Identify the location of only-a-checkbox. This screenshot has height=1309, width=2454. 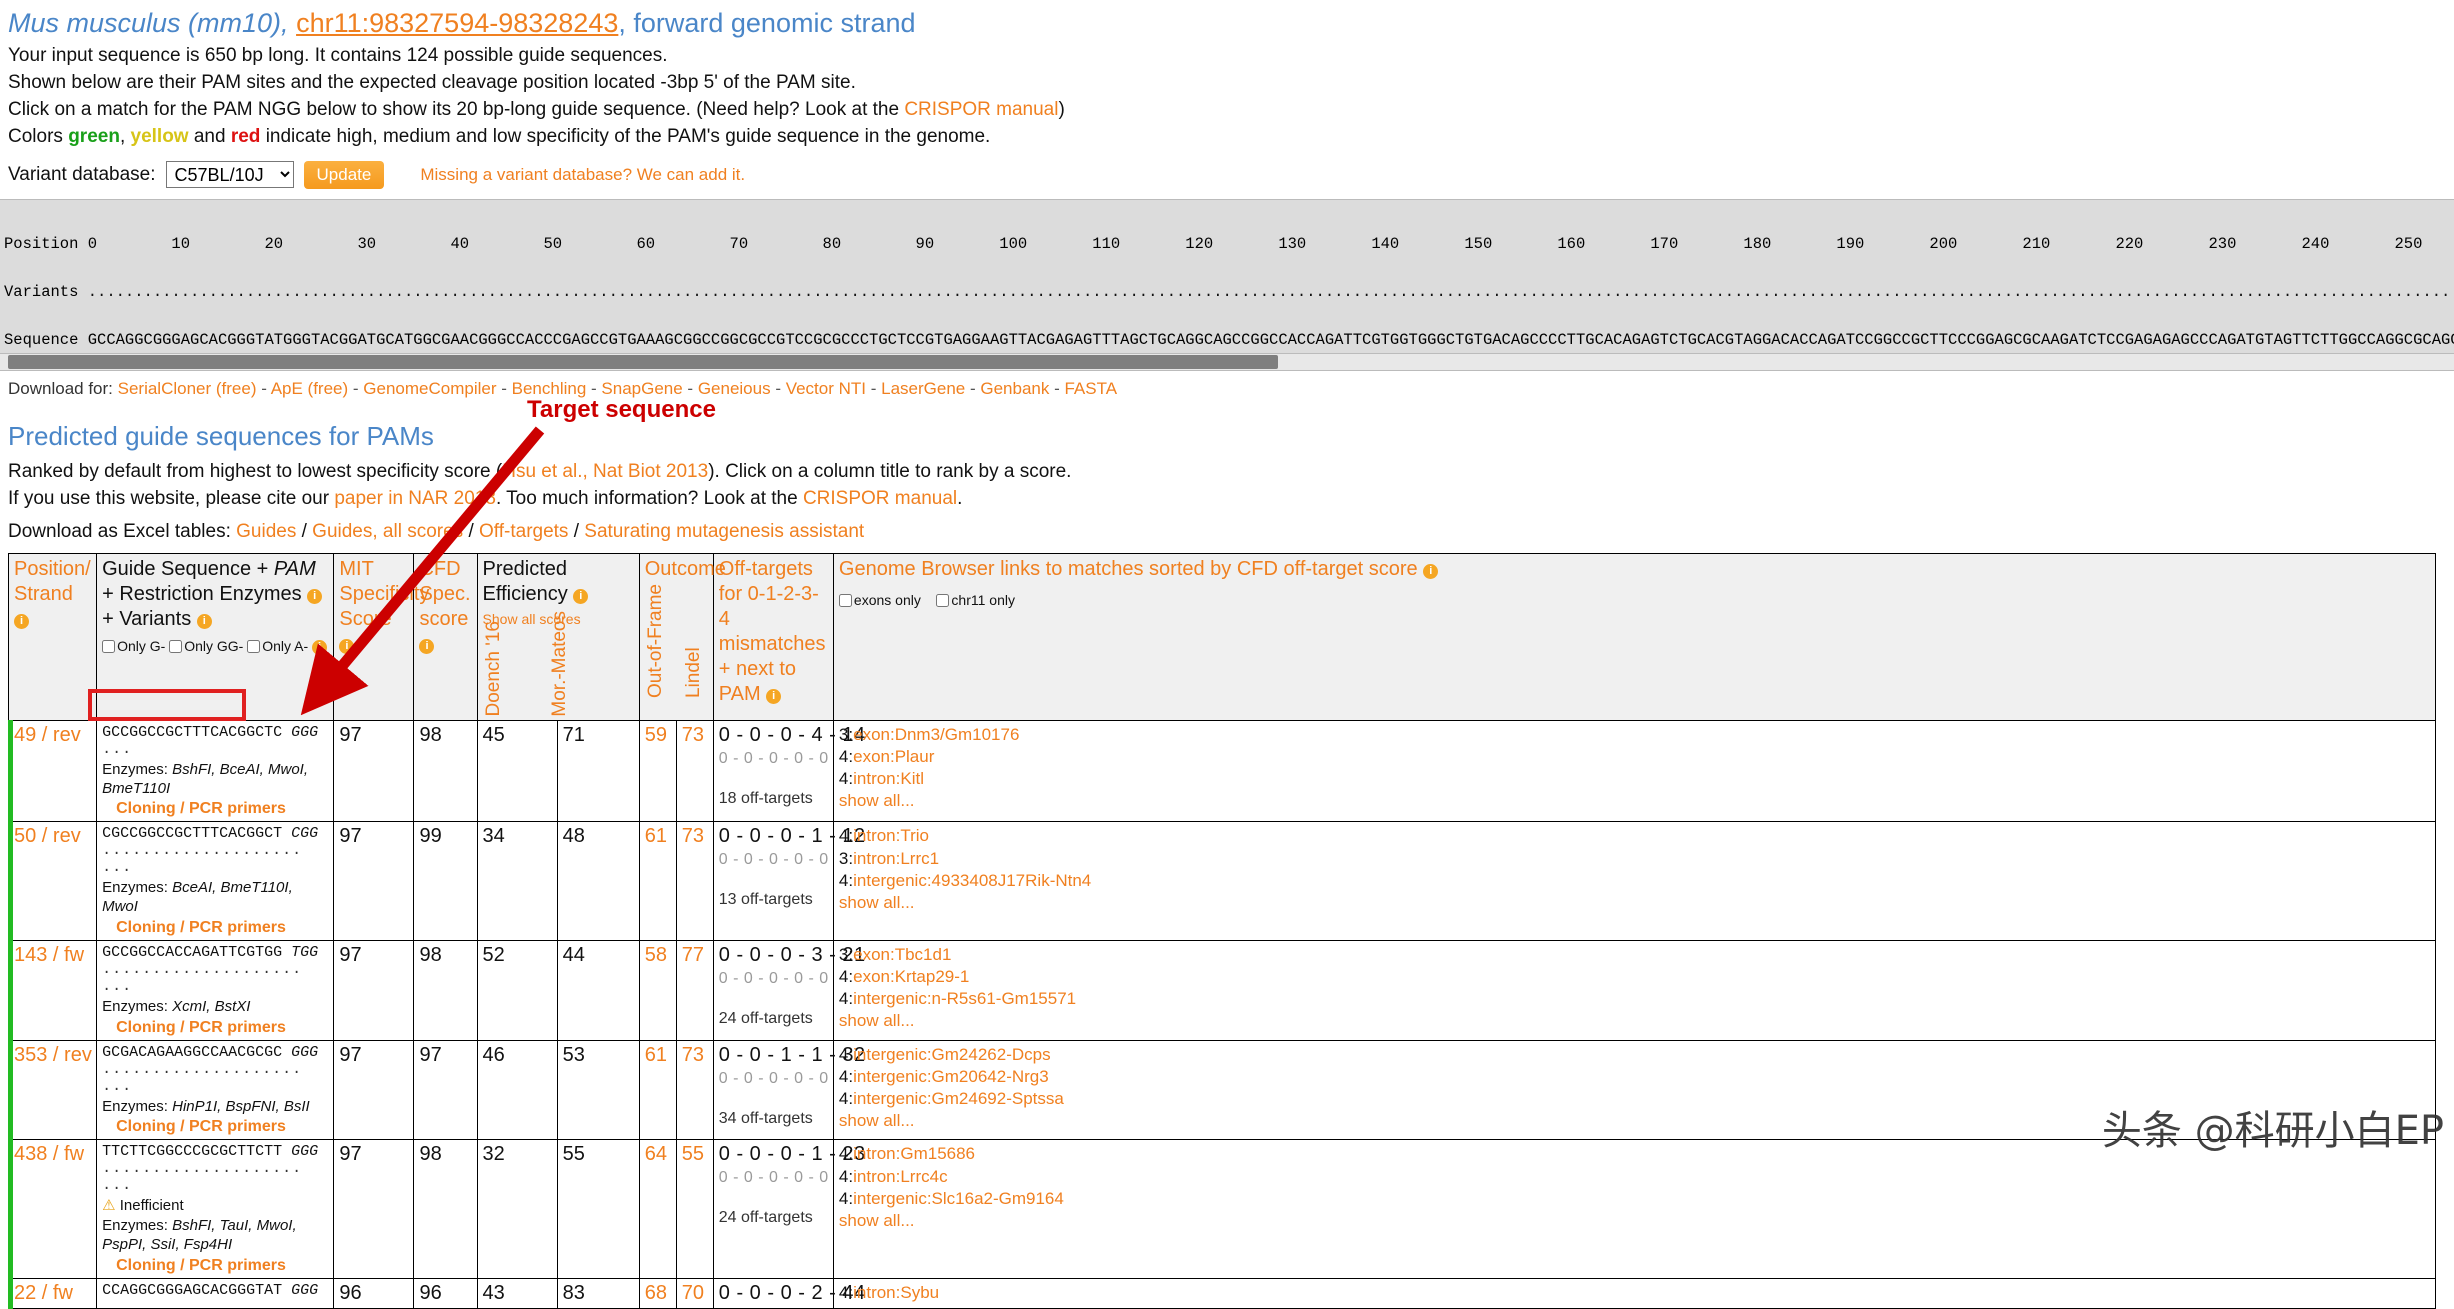
(254, 646).